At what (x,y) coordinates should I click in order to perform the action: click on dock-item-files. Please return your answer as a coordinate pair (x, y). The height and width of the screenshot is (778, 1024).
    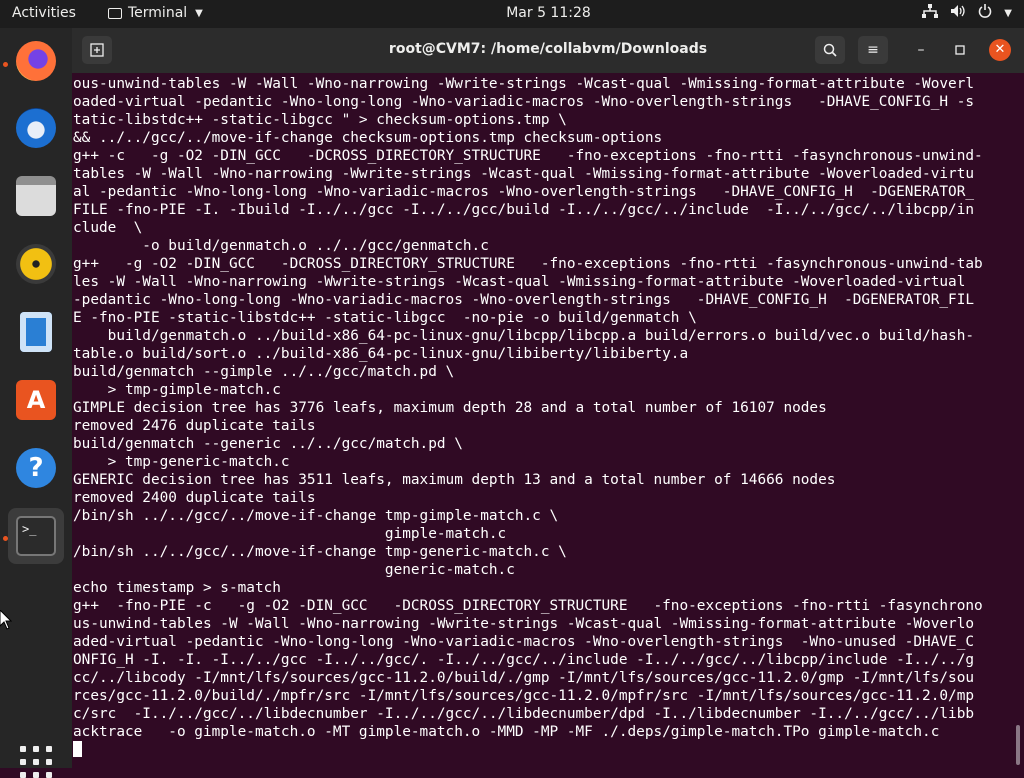
    Looking at the image, I should click on (36, 196).